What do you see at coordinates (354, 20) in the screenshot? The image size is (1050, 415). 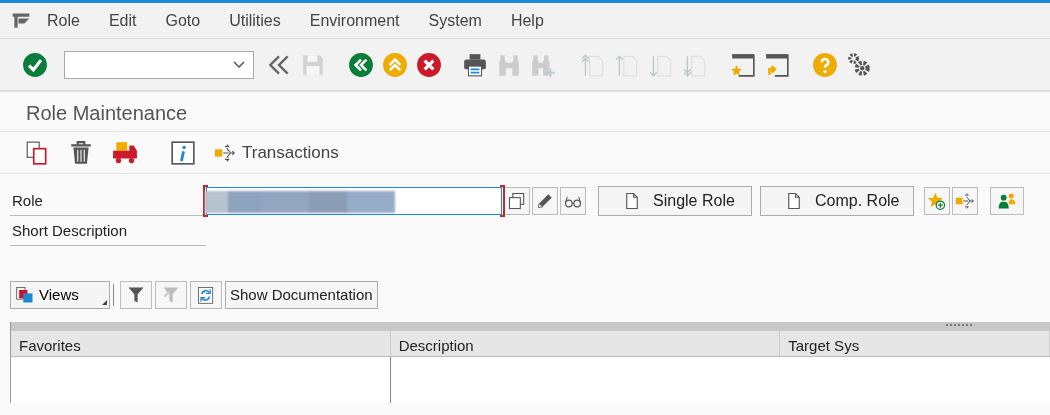 I see `menu-item: Environment` at bounding box center [354, 20].